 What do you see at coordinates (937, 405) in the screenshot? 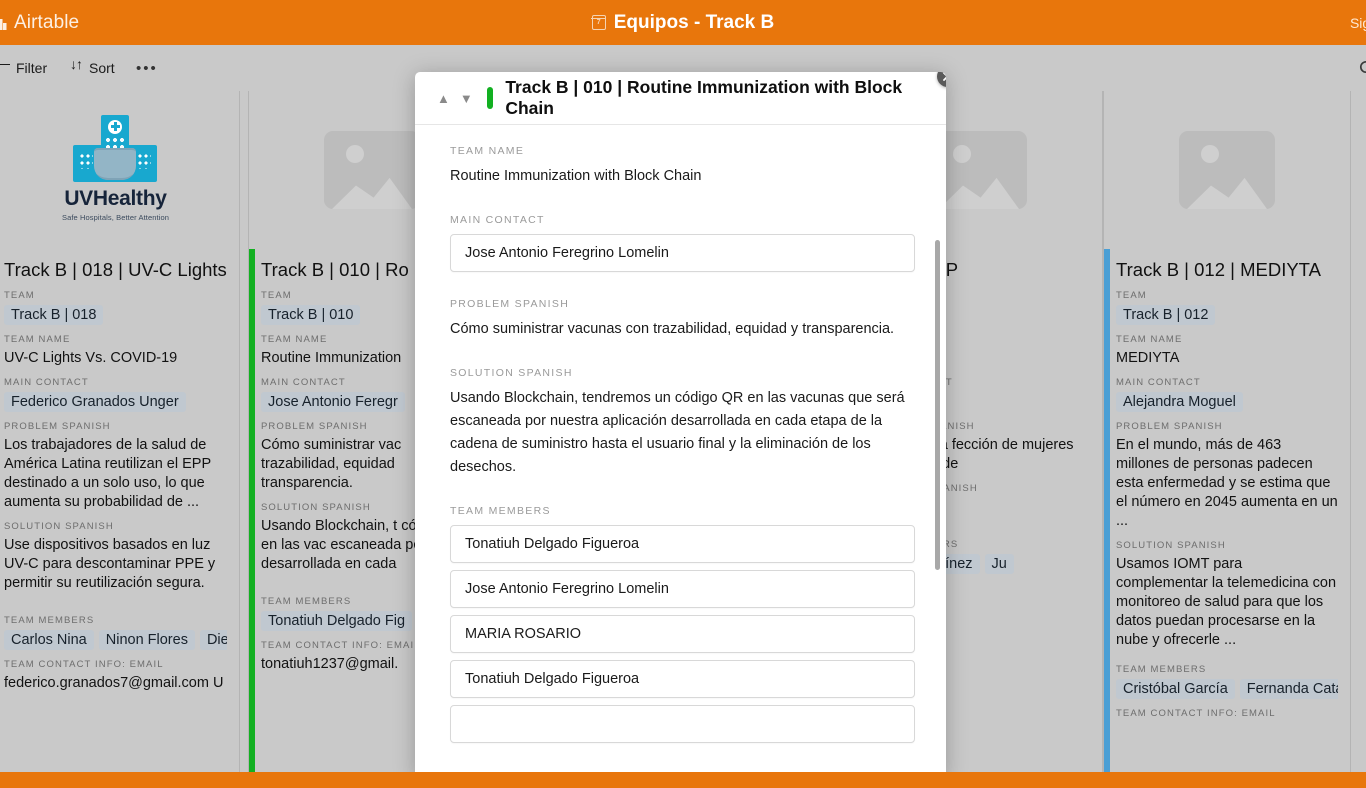
I see `modal-scrollbar` at bounding box center [937, 405].